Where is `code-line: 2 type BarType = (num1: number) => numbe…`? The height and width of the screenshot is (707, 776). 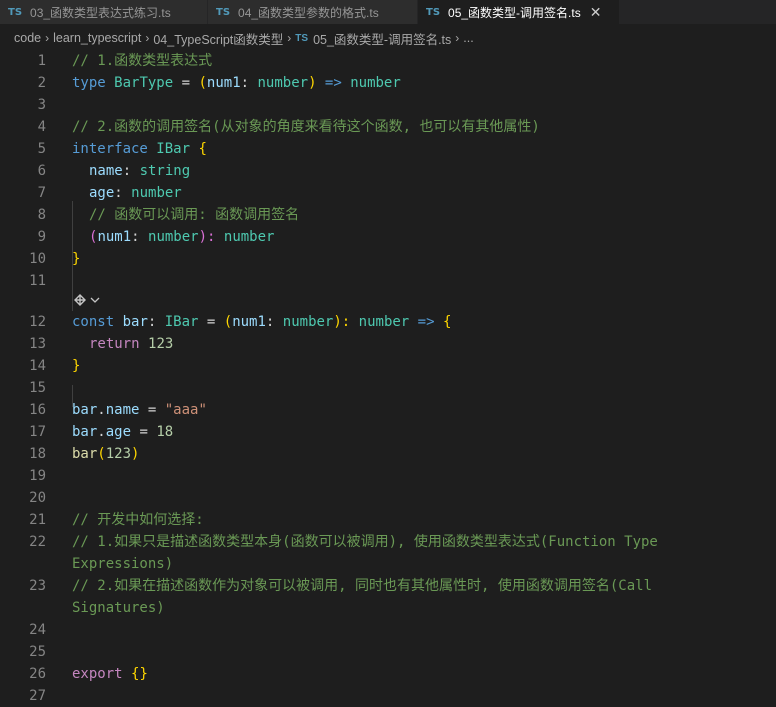 code-line: 2 type BarType = (num1: number) => numbe… is located at coordinates (388, 83).